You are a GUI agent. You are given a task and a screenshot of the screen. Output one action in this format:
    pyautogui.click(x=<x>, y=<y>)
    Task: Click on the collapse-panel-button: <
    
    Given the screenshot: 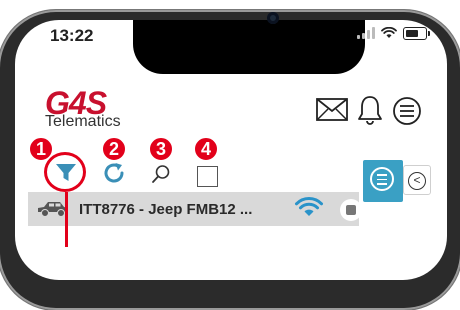 What is the action you would take?
    pyautogui.click(x=417, y=180)
    